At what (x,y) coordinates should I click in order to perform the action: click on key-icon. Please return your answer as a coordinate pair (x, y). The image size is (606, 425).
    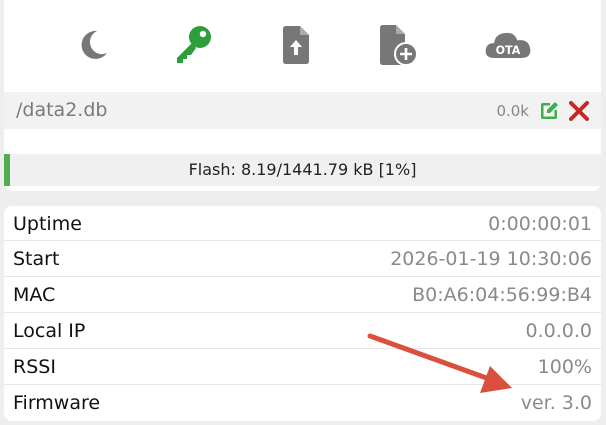
    Looking at the image, I should click on (194, 44).